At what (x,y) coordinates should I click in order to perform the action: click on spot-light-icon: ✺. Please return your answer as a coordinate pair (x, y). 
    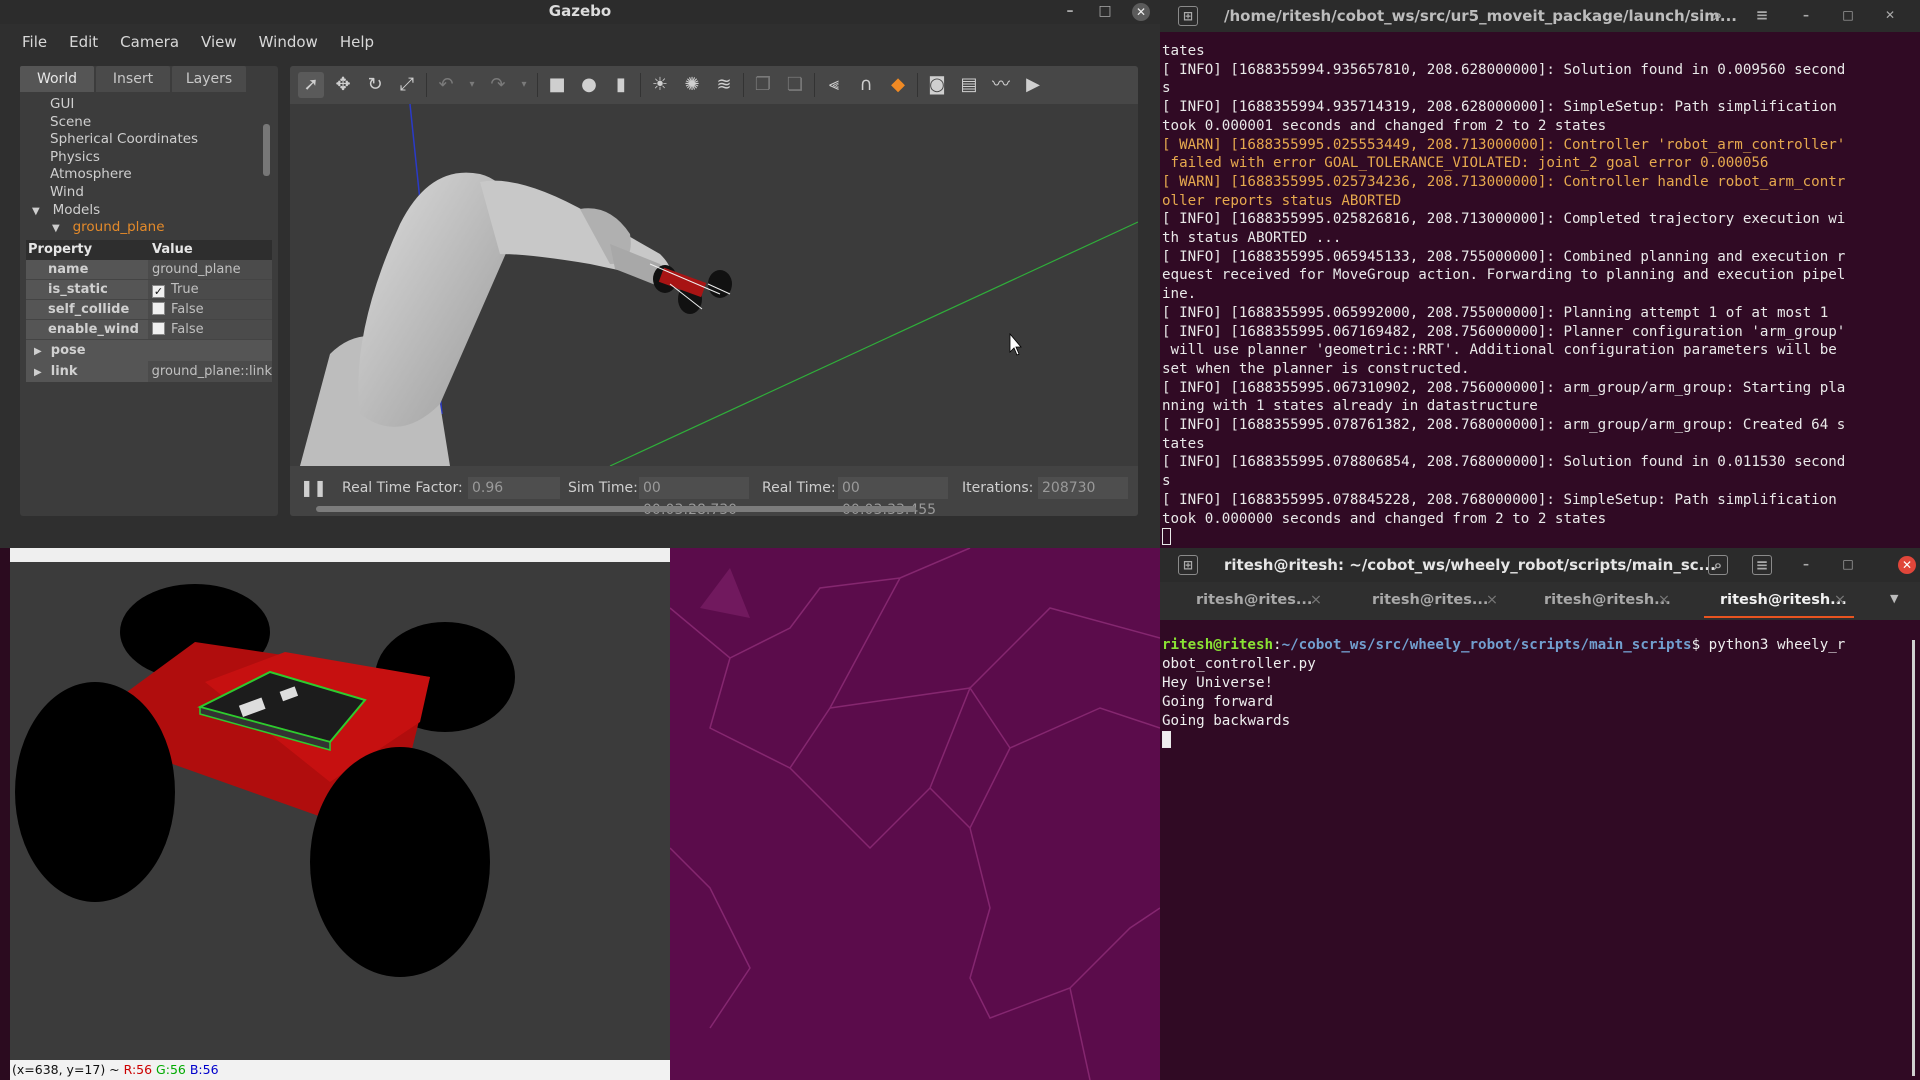
    Looking at the image, I should click on (692, 85).